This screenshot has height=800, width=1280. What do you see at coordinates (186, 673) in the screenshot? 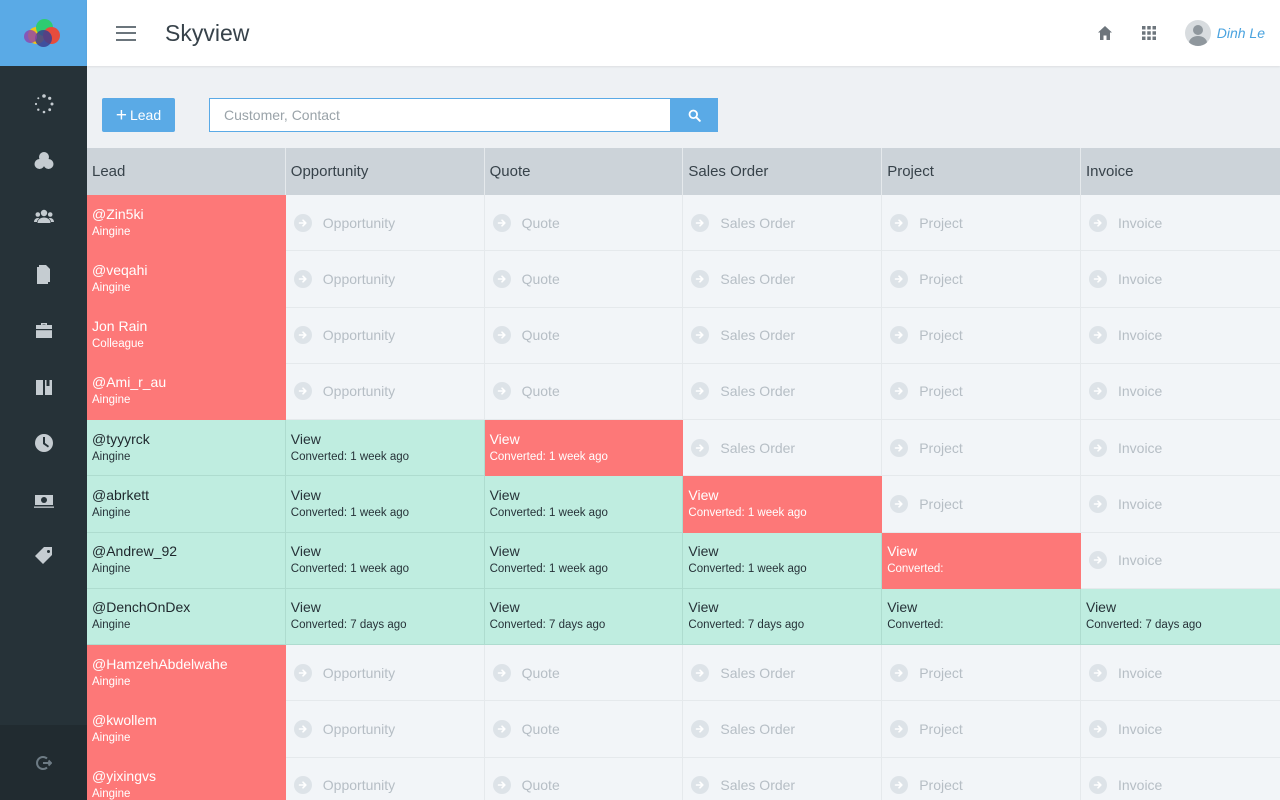
I see `lead-cell: @HamzehAbdelwahe Aingine` at bounding box center [186, 673].